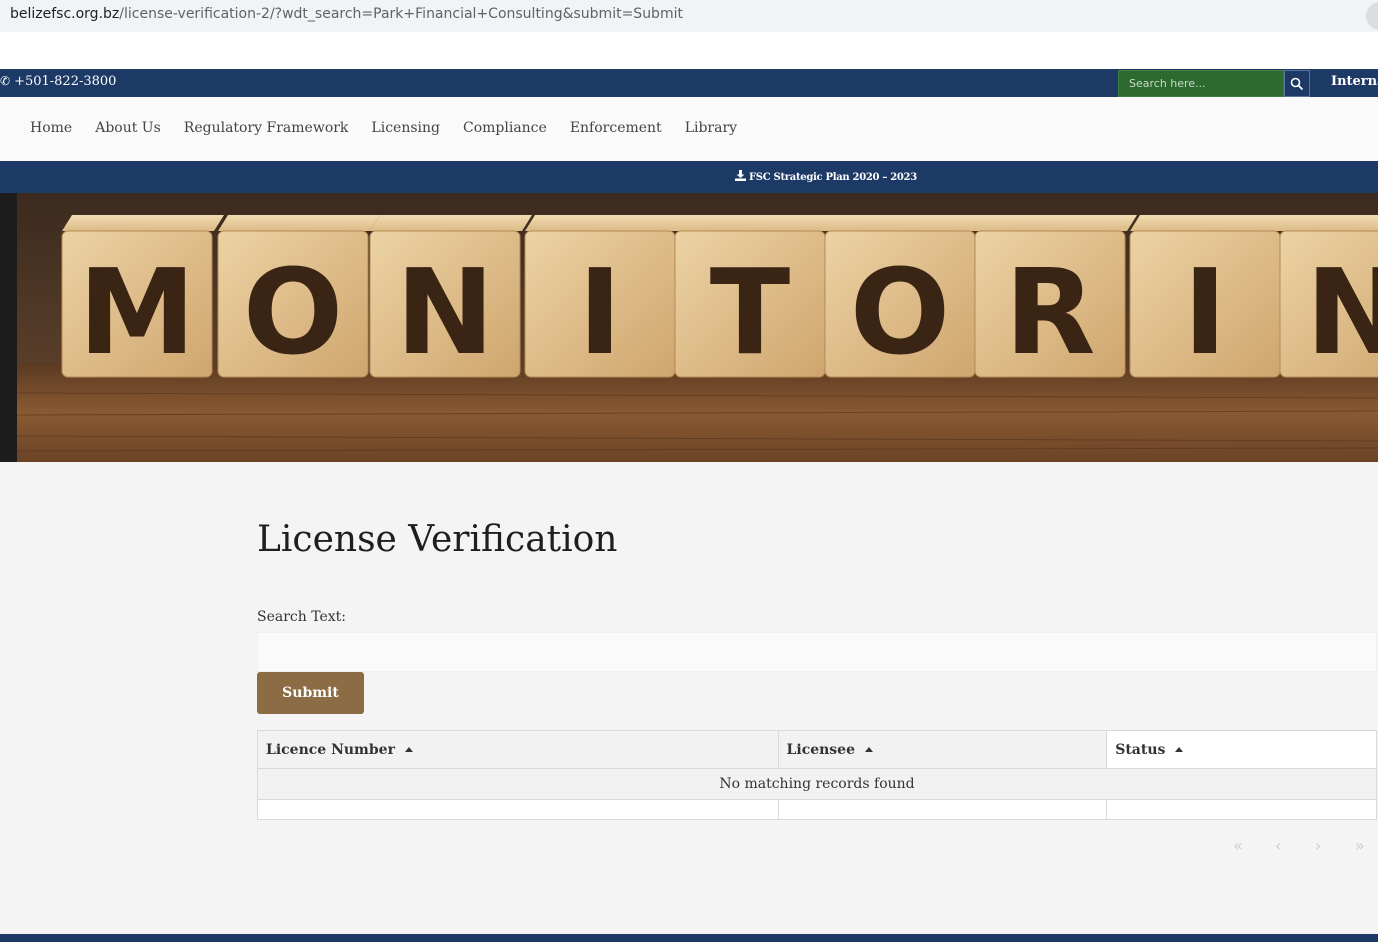 The width and height of the screenshot is (1378, 942). I want to click on nav-item-library: Library, so click(711, 128).